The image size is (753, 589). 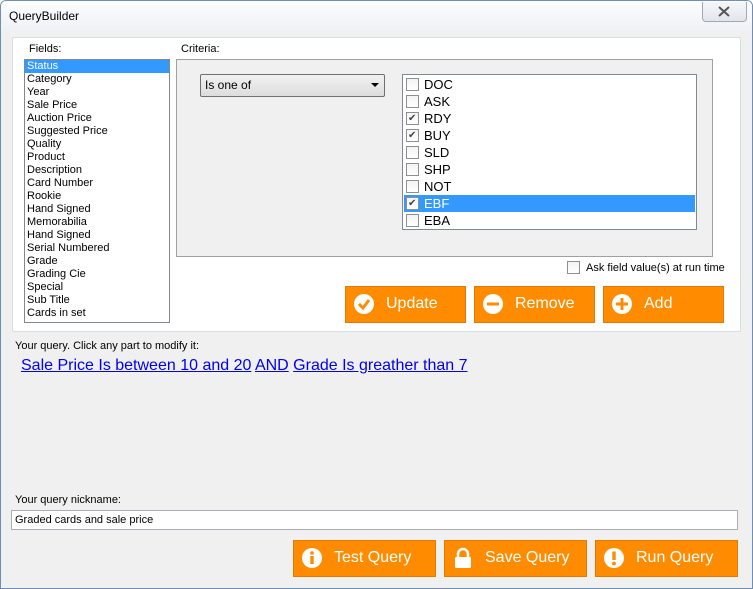 What do you see at coordinates (549, 84) in the screenshot?
I see `value-checklist-item: DOC` at bounding box center [549, 84].